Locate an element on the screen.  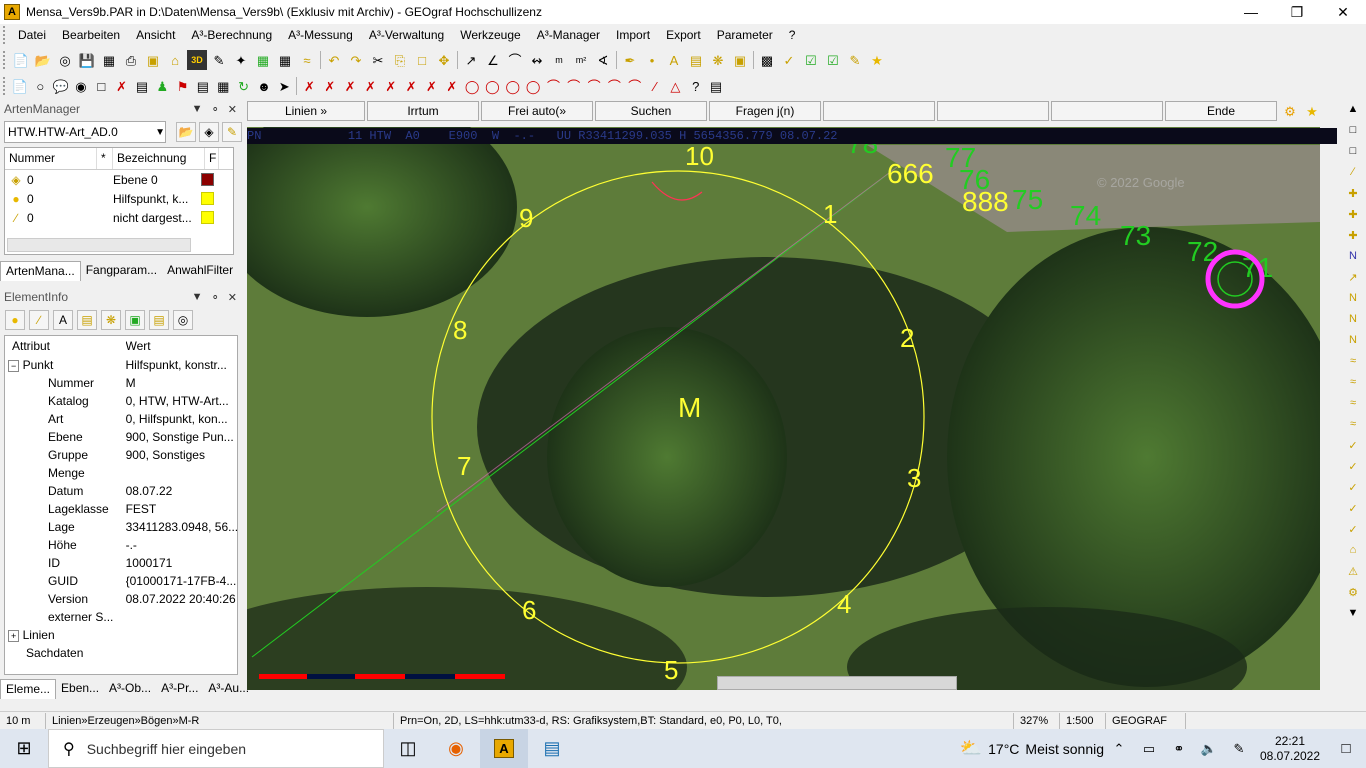
copy-icon: ⎘ is located at coordinates (400, 60).